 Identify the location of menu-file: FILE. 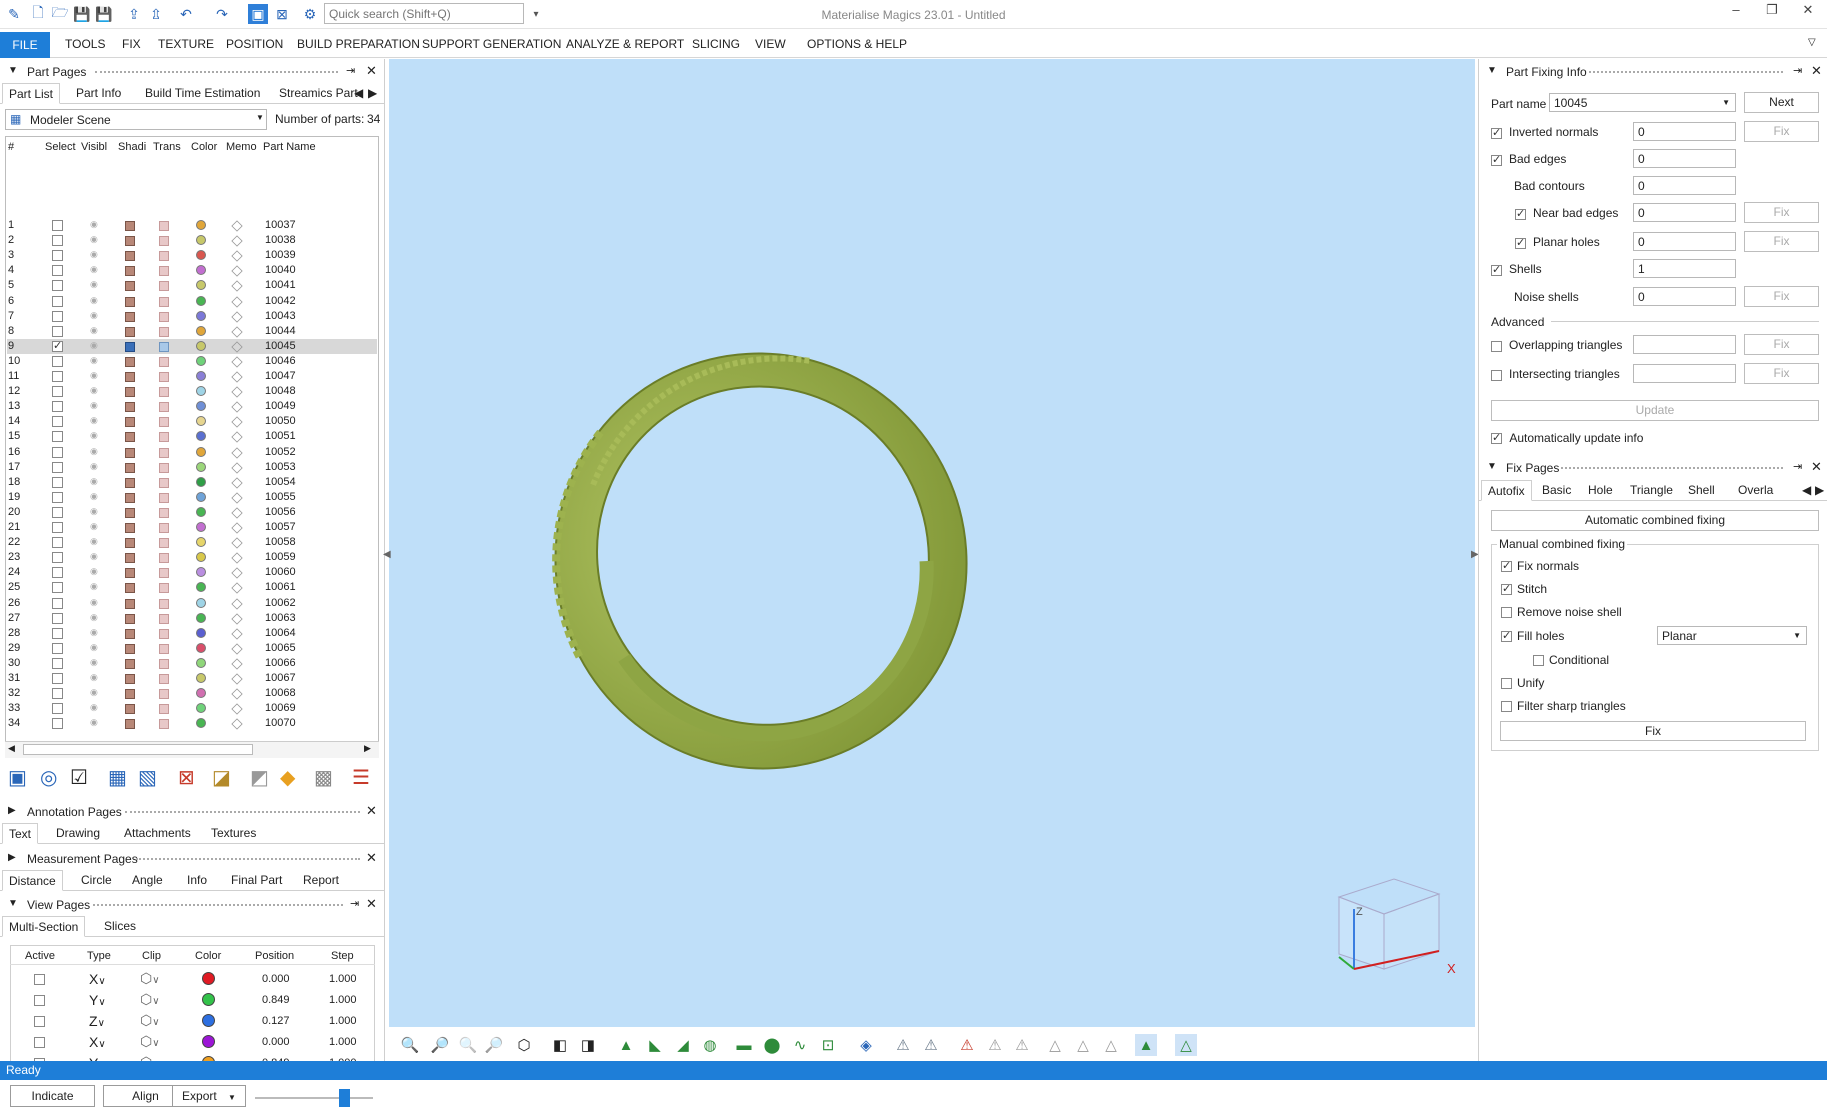
(25, 45).